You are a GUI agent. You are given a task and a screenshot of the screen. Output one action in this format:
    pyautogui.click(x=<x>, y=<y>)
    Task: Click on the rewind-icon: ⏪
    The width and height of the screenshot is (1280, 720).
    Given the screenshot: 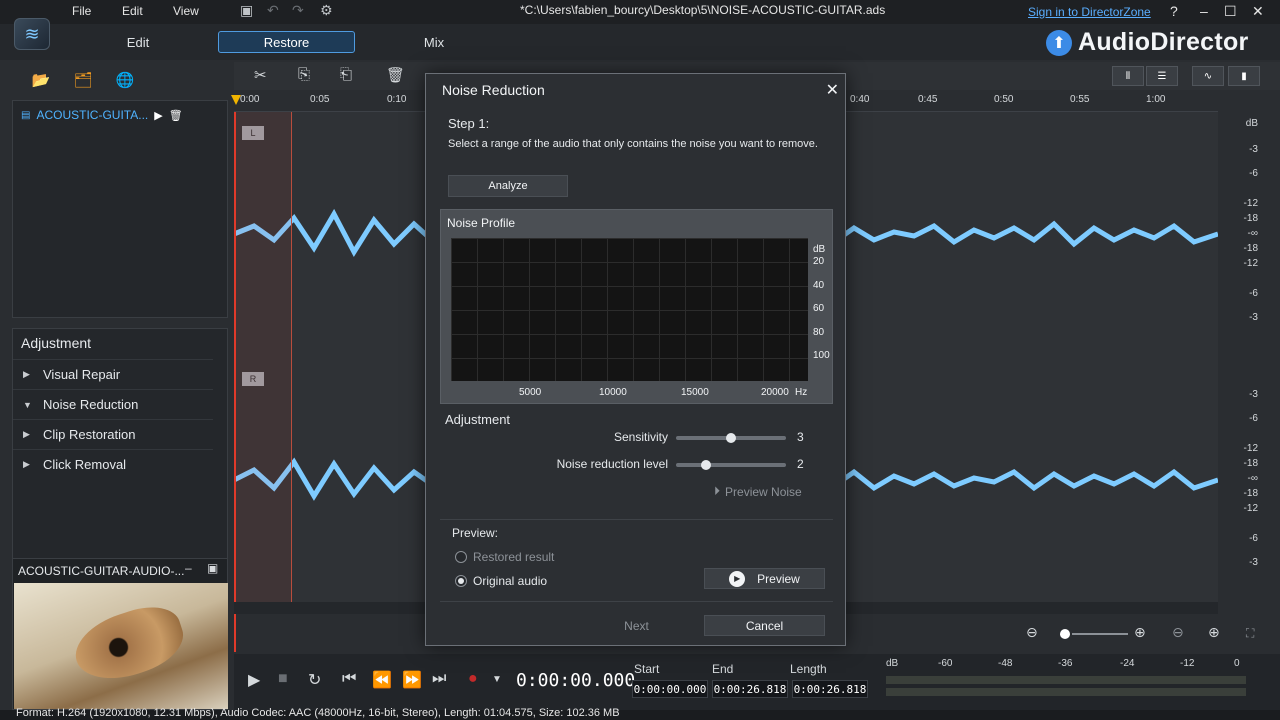 What is the action you would take?
    pyautogui.click(x=382, y=680)
    